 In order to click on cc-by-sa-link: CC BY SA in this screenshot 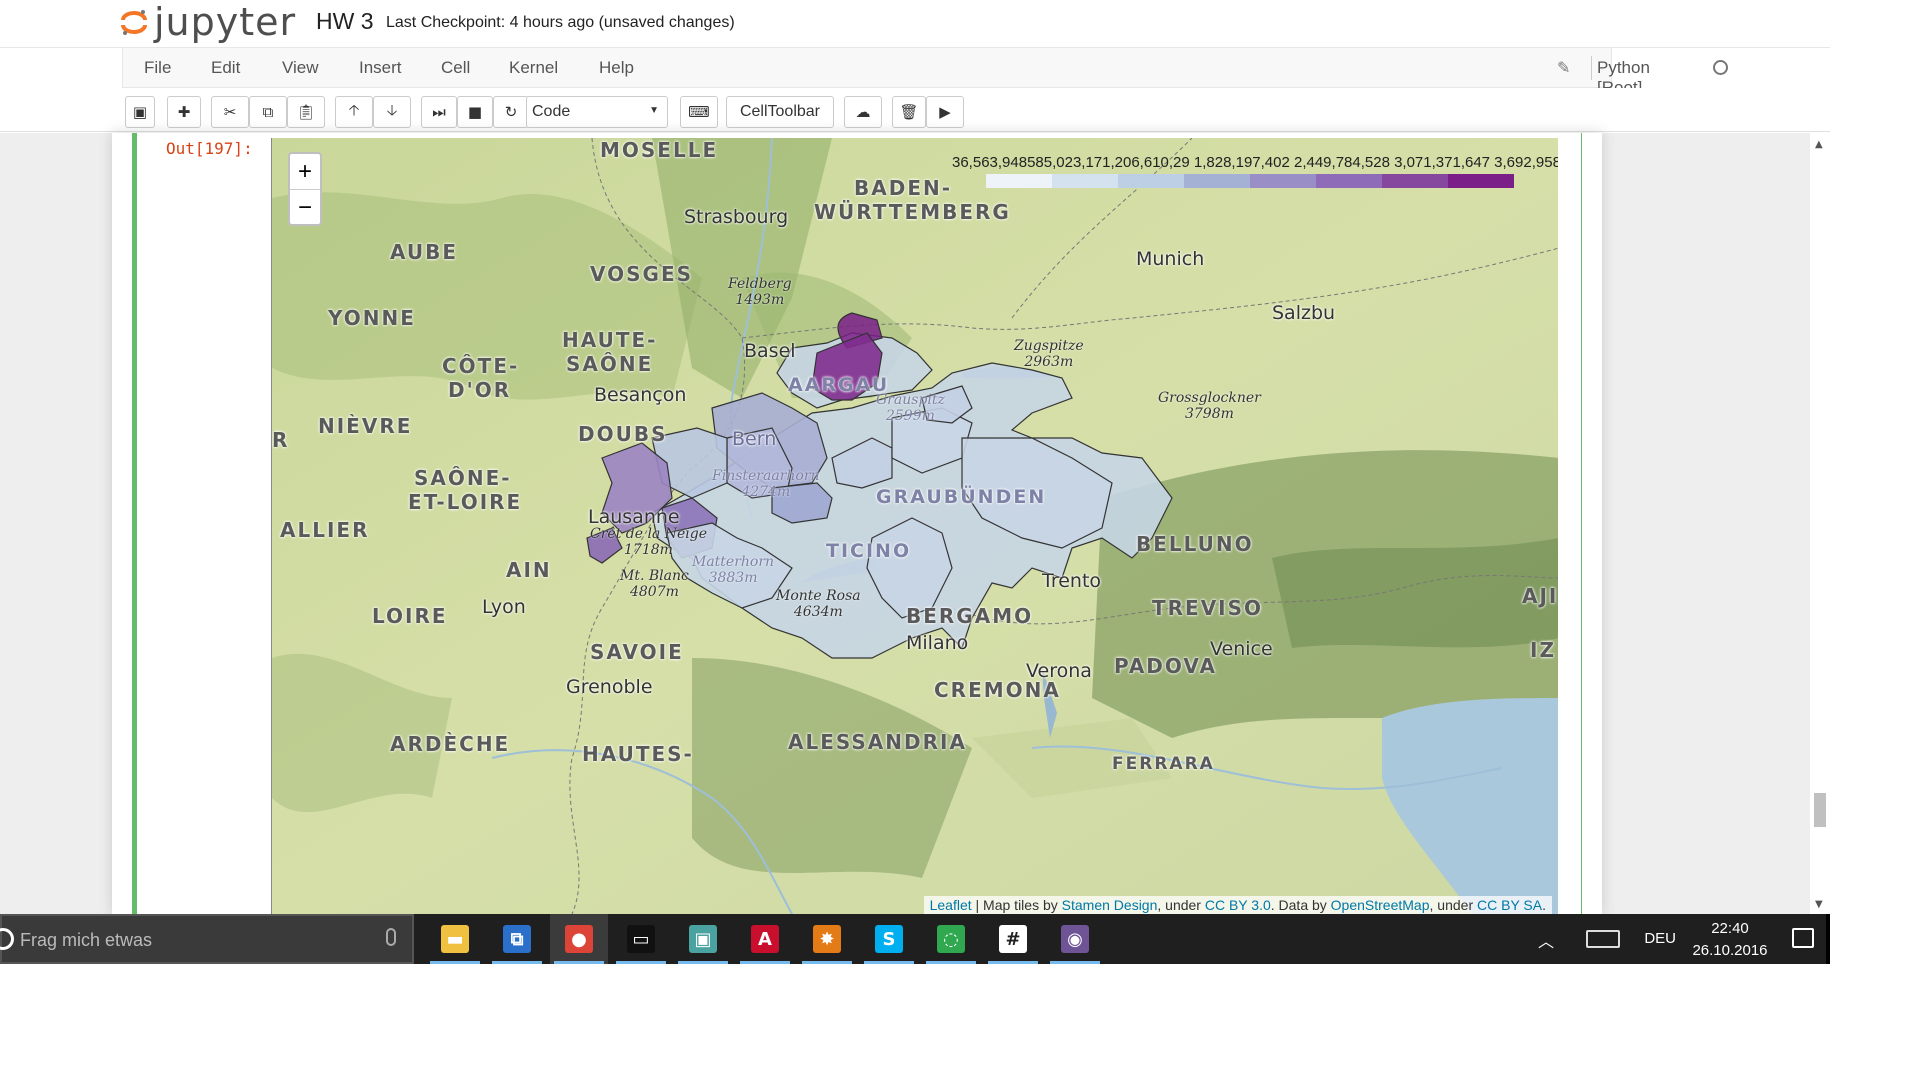, I will do `click(1509, 905)`.